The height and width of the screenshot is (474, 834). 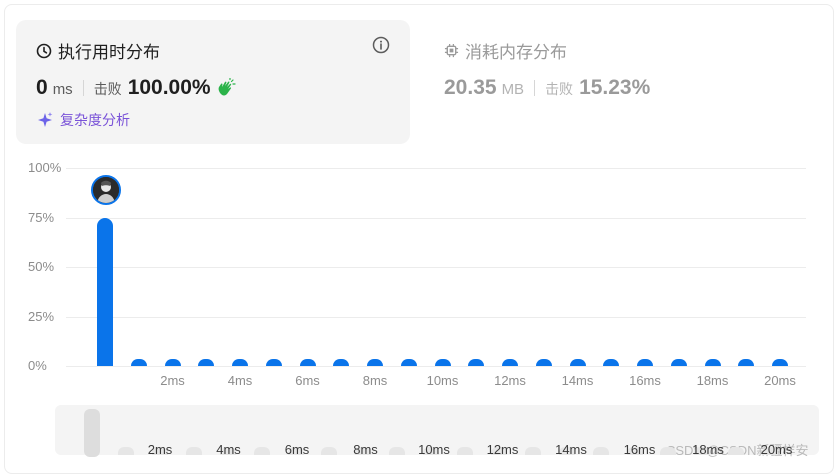 What do you see at coordinates (41, 217) in the screenshot?
I see `y-tick-label: 75%` at bounding box center [41, 217].